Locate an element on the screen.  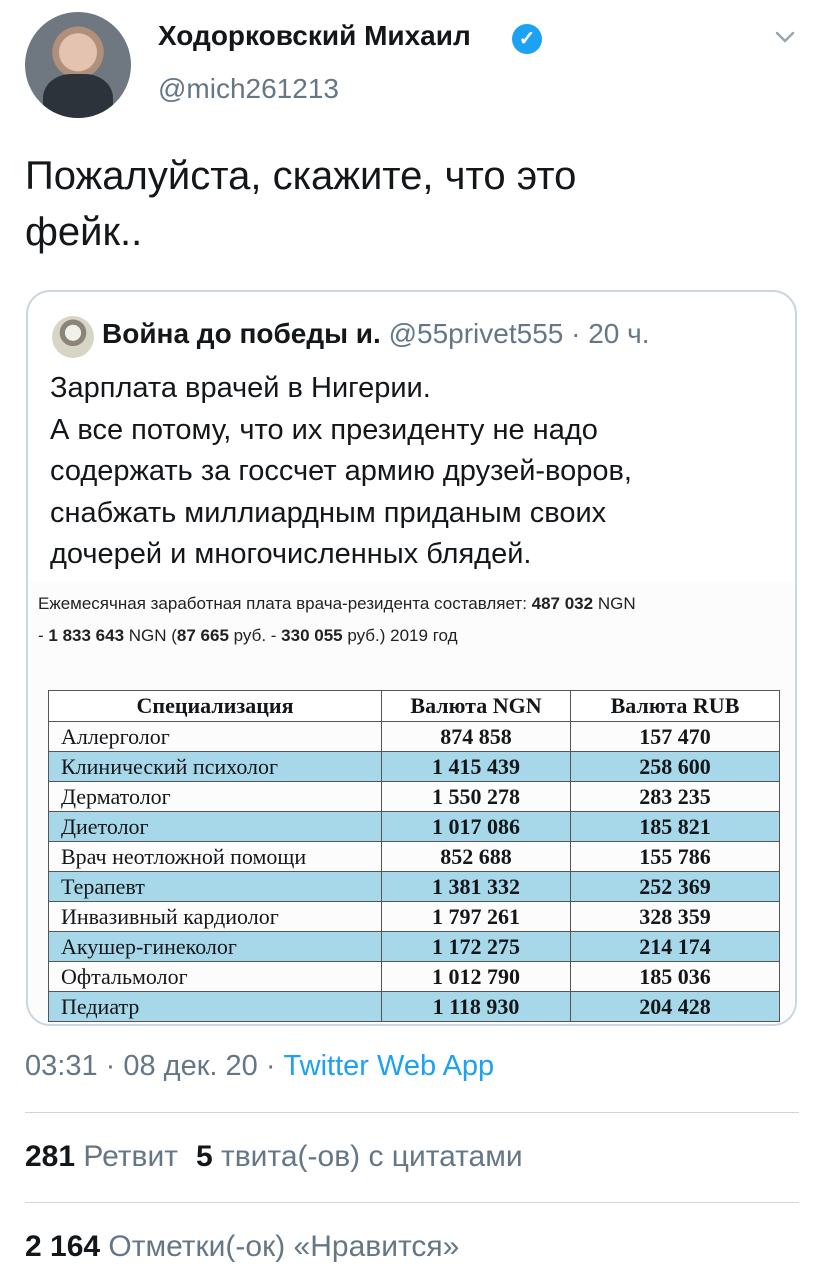
cell-rub: 283 235 is located at coordinates (675, 796).